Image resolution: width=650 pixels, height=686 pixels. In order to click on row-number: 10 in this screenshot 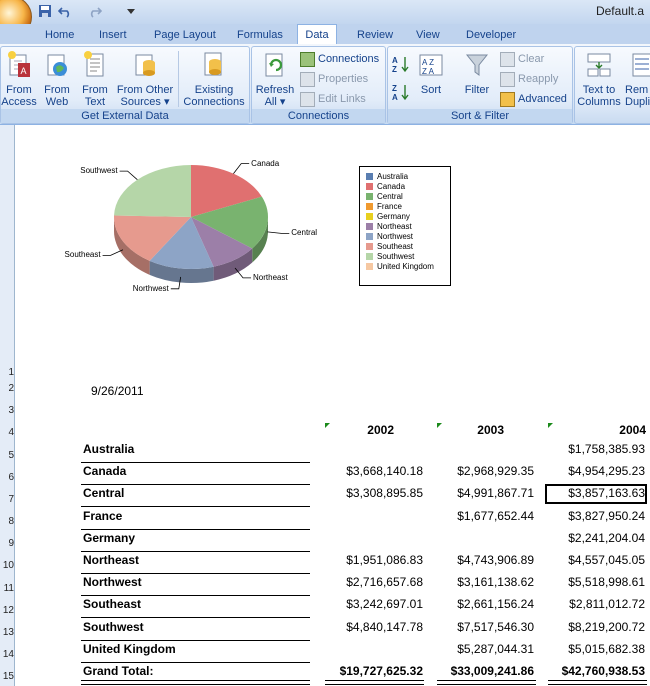, I will do `click(7, 565)`.